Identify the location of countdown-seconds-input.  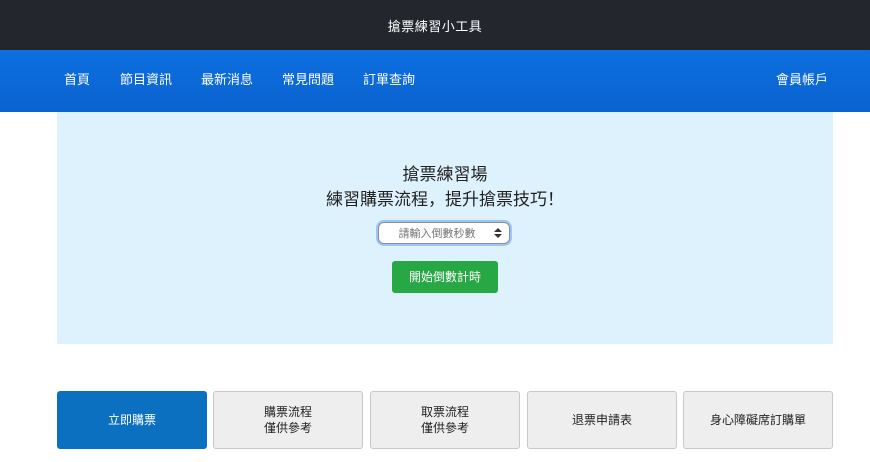
(444, 233).